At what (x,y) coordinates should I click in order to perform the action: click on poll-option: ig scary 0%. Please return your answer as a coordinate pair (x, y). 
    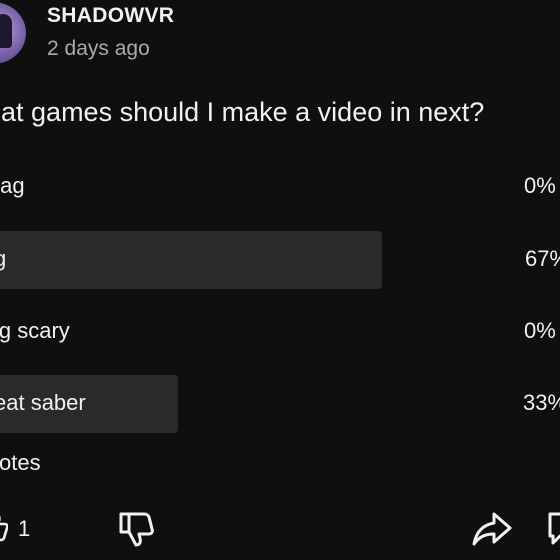
    Looking at the image, I should click on (280, 332).